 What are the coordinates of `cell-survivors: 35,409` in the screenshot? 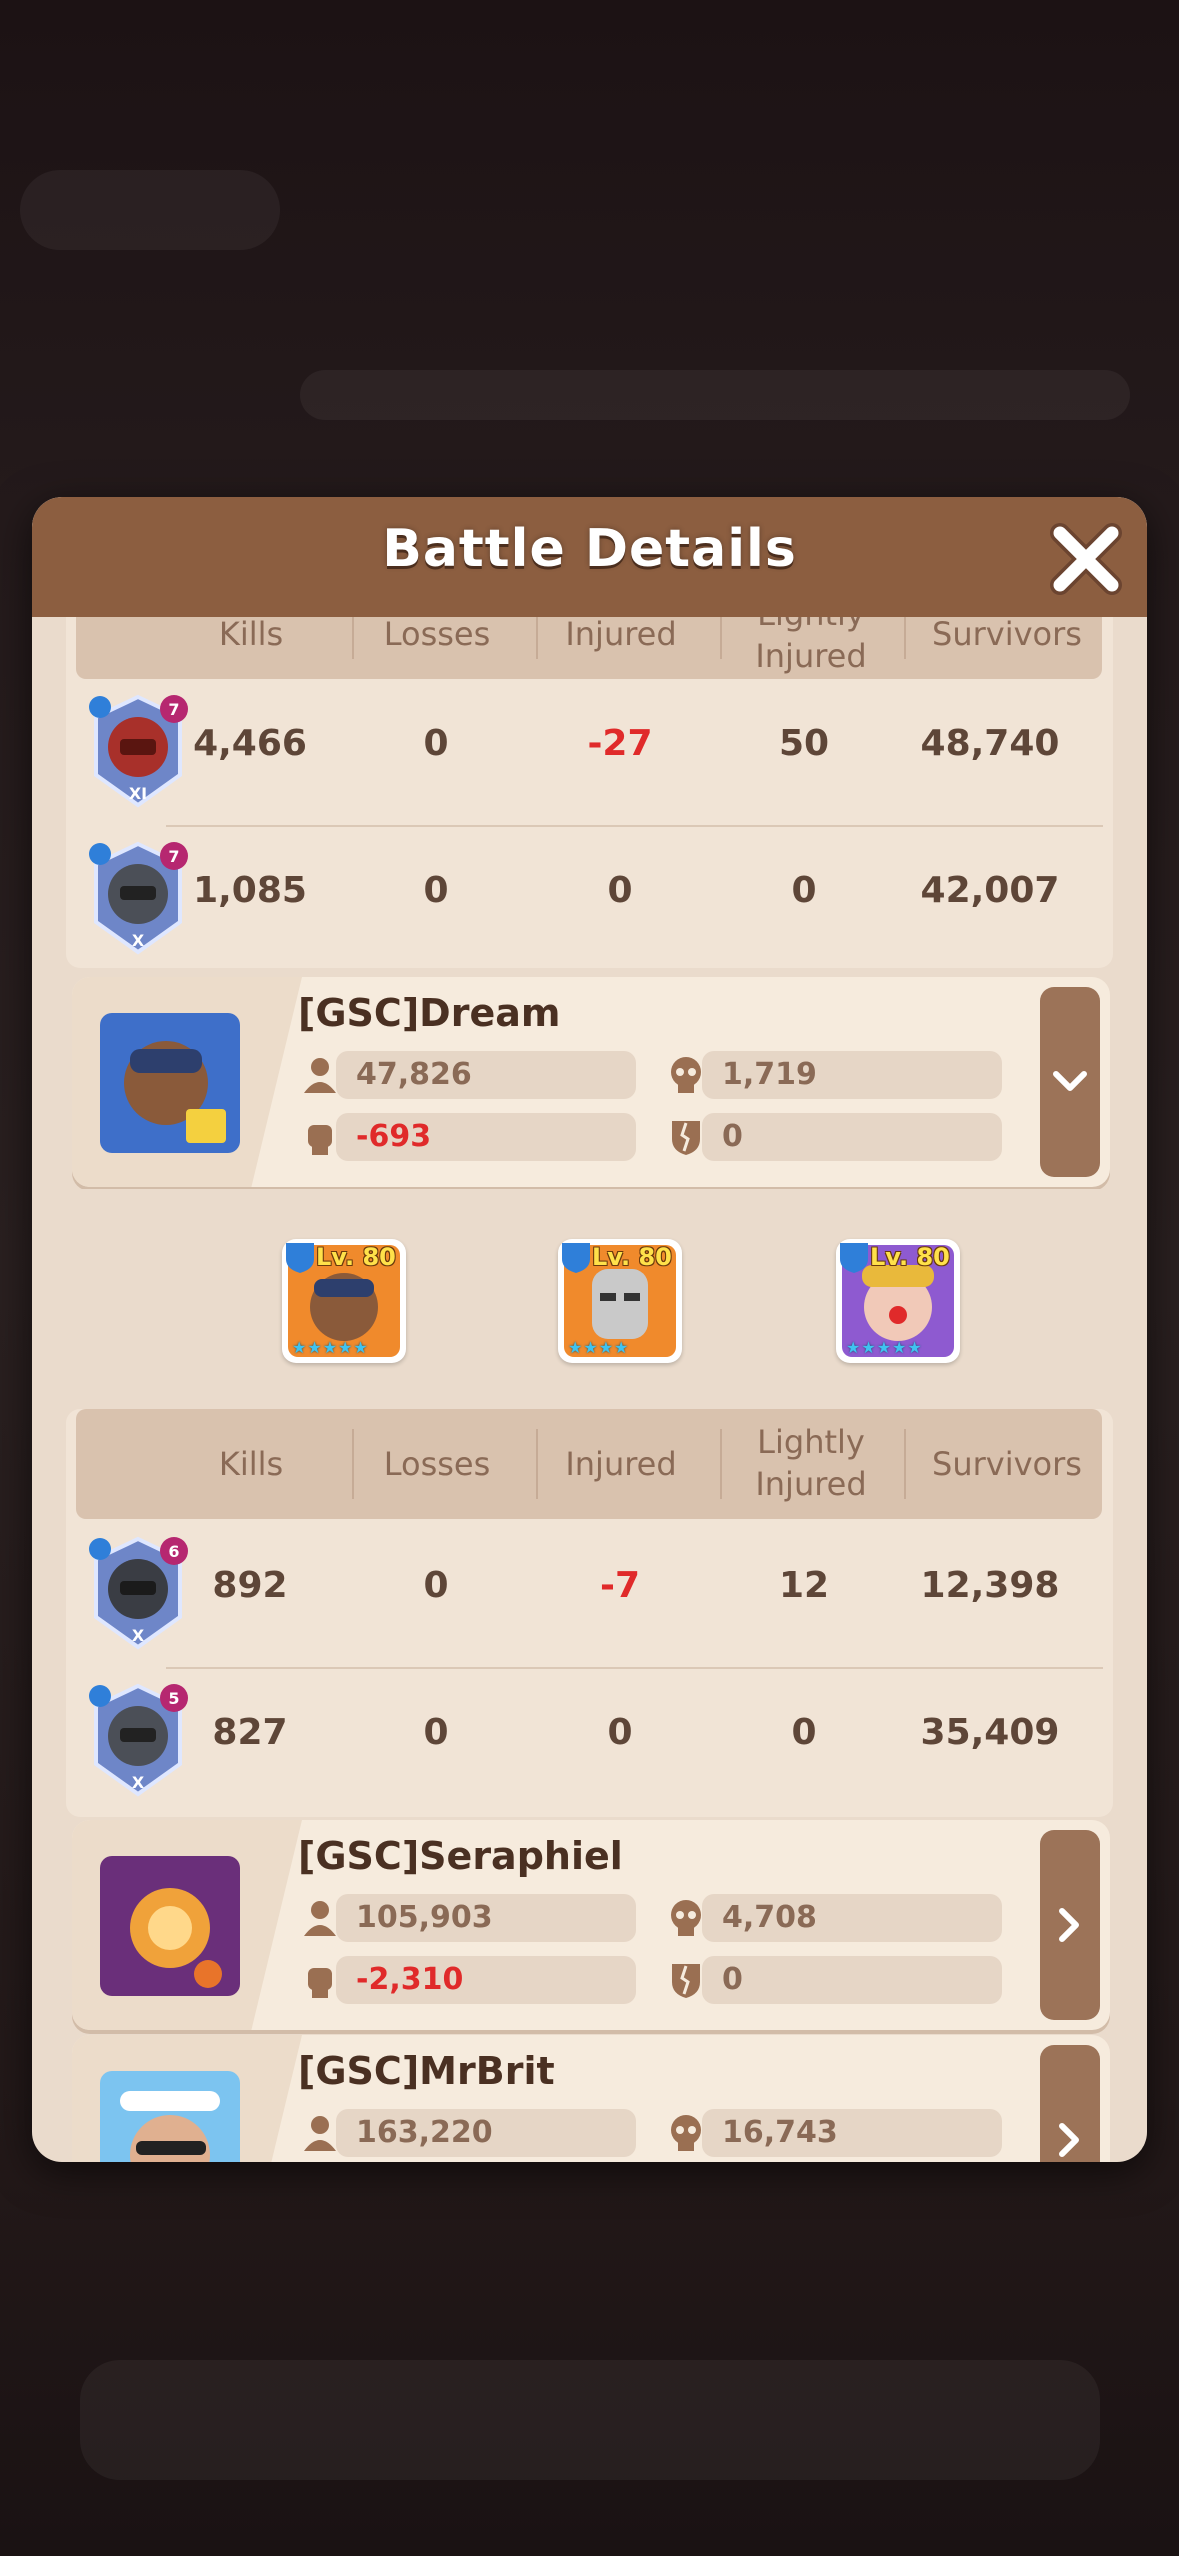 It's located at (990, 1732).